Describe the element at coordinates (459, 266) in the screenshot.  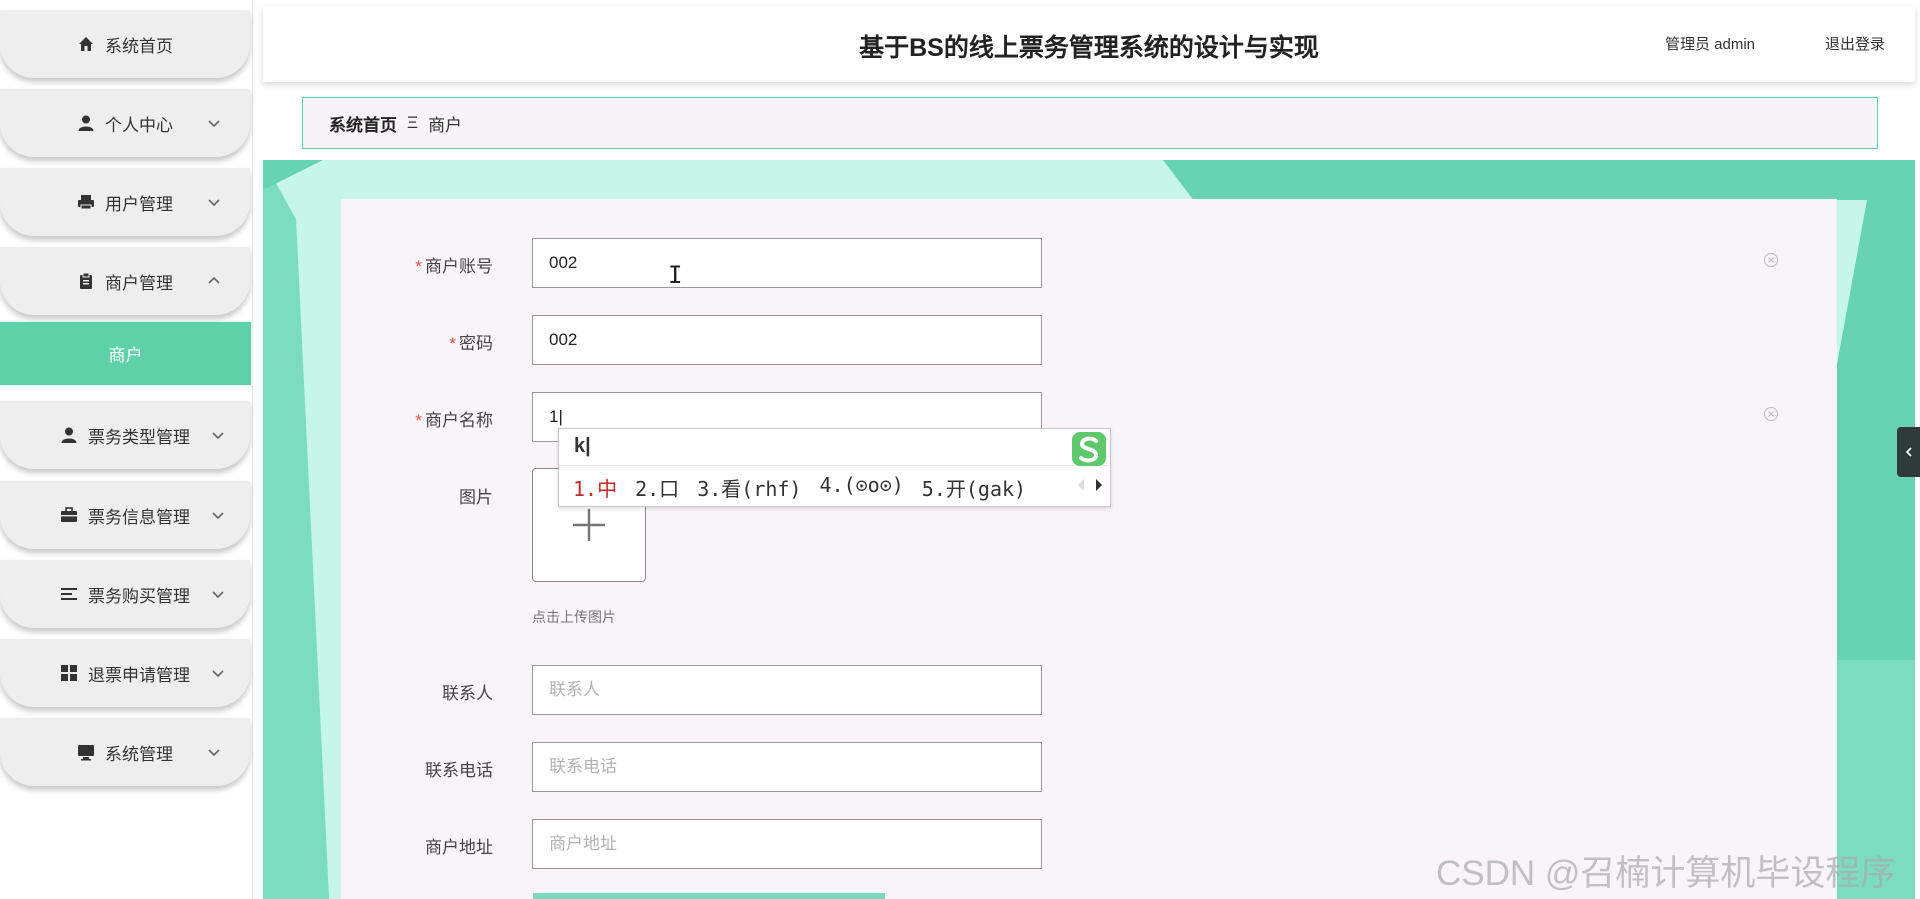
I see `account-label: 商户账号` at that location.